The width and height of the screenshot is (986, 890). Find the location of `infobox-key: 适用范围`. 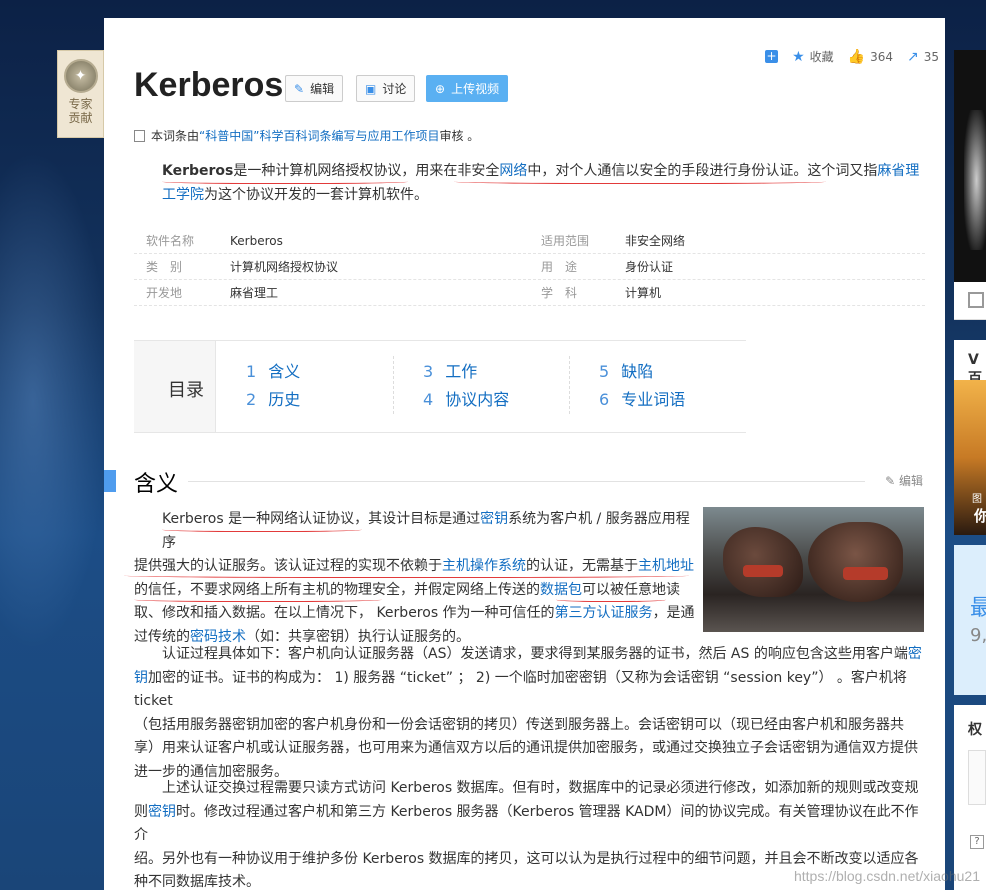

infobox-key: 适用范围 is located at coordinates (565, 241).